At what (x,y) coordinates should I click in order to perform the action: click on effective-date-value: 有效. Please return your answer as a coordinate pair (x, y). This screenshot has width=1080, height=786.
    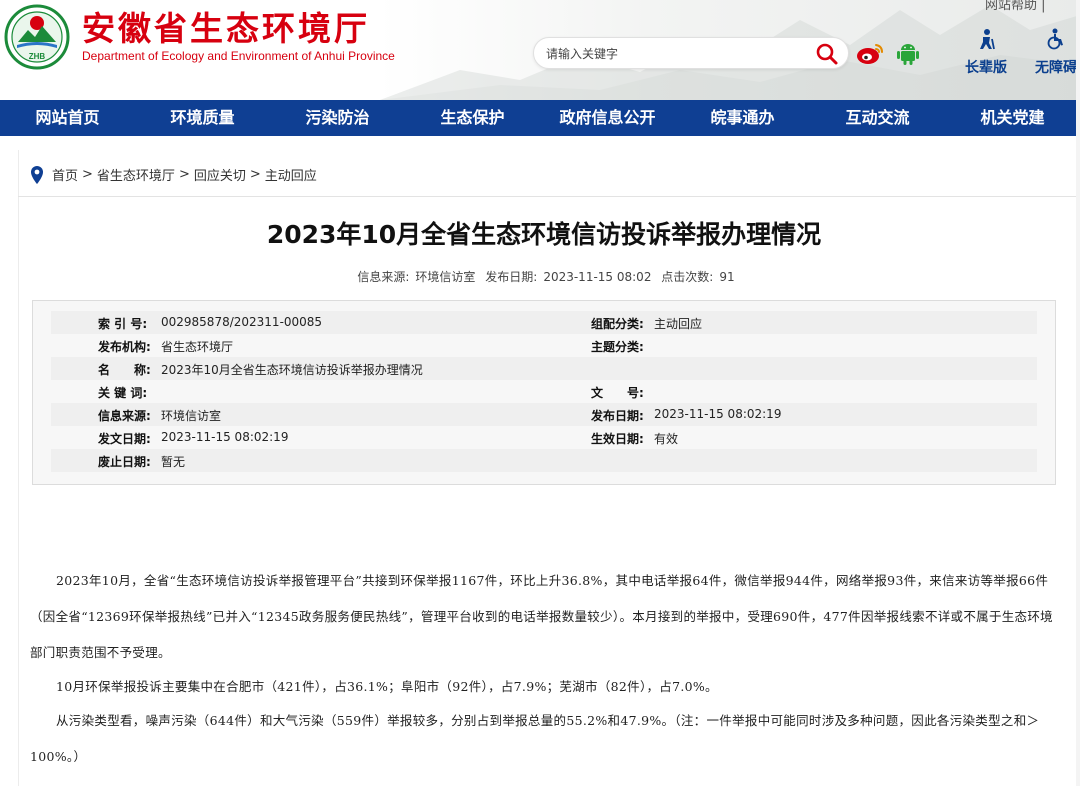
    Looking at the image, I should click on (666, 439).